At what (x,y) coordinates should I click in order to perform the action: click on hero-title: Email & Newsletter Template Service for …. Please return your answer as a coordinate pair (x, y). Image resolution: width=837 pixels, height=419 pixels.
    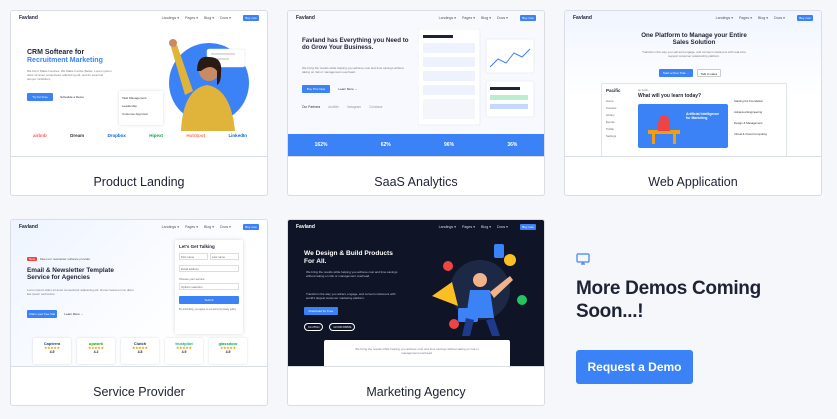
    Looking at the image, I should click on (70, 274).